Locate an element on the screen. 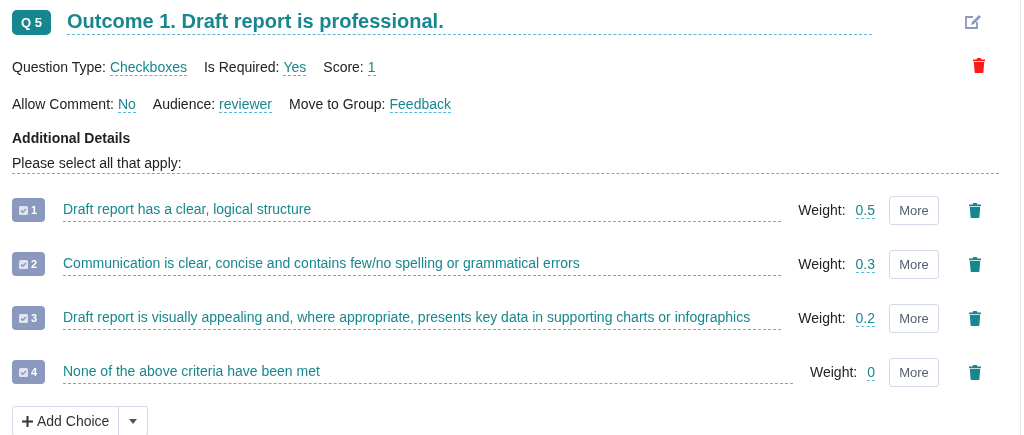 The height and width of the screenshot is (435, 1024). field-value-link: No is located at coordinates (126, 104).